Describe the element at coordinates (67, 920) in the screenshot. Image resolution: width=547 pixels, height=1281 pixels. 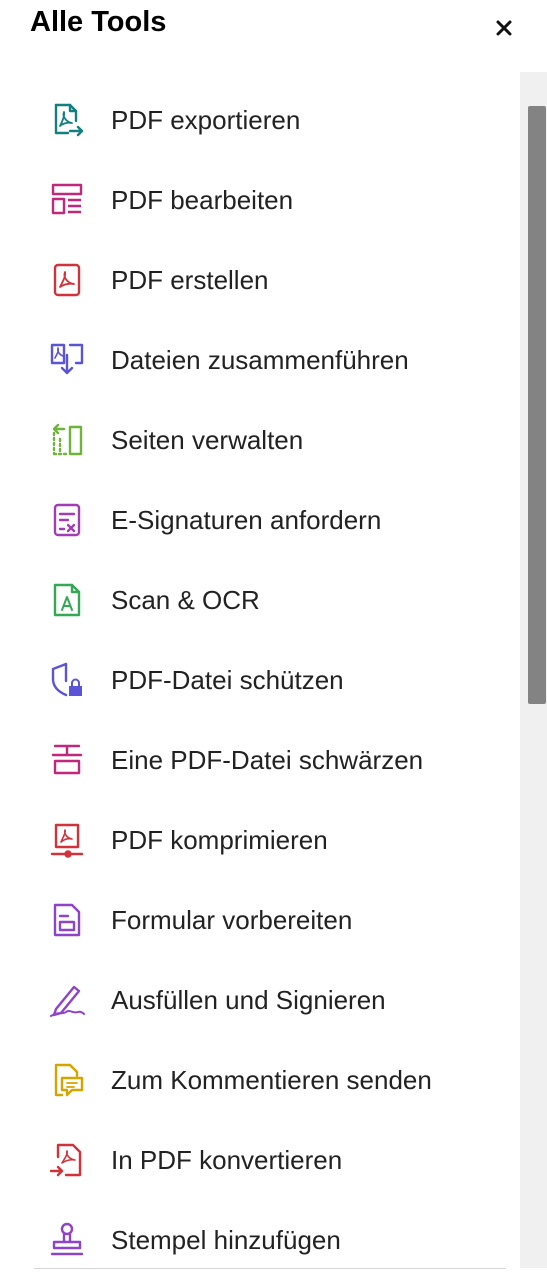
I see `prepare-form-icon` at that location.